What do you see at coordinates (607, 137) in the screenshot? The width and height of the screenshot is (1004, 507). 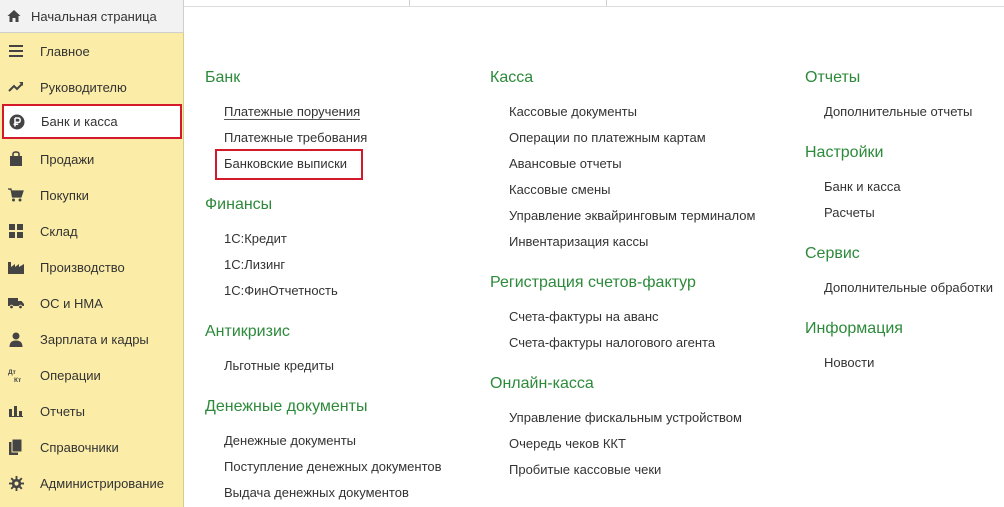 I see `link-card-operations: Операции по платежным картам` at bounding box center [607, 137].